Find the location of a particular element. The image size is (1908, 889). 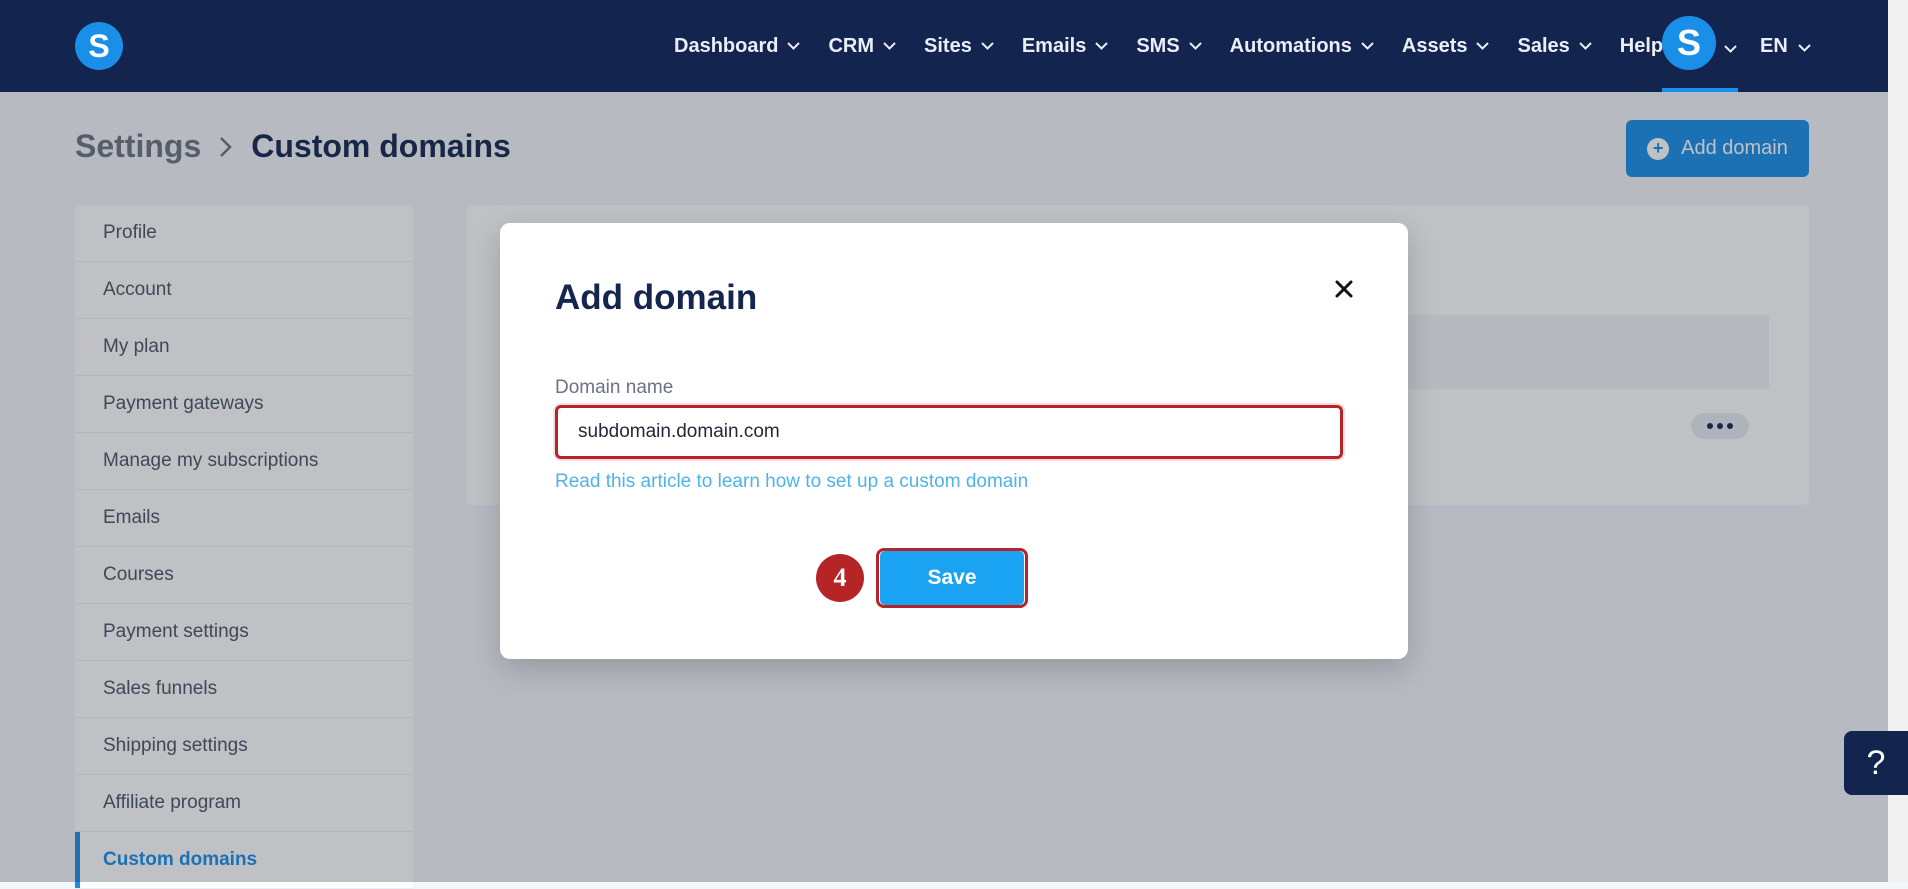

domain-name-input is located at coordinates (949, 432).